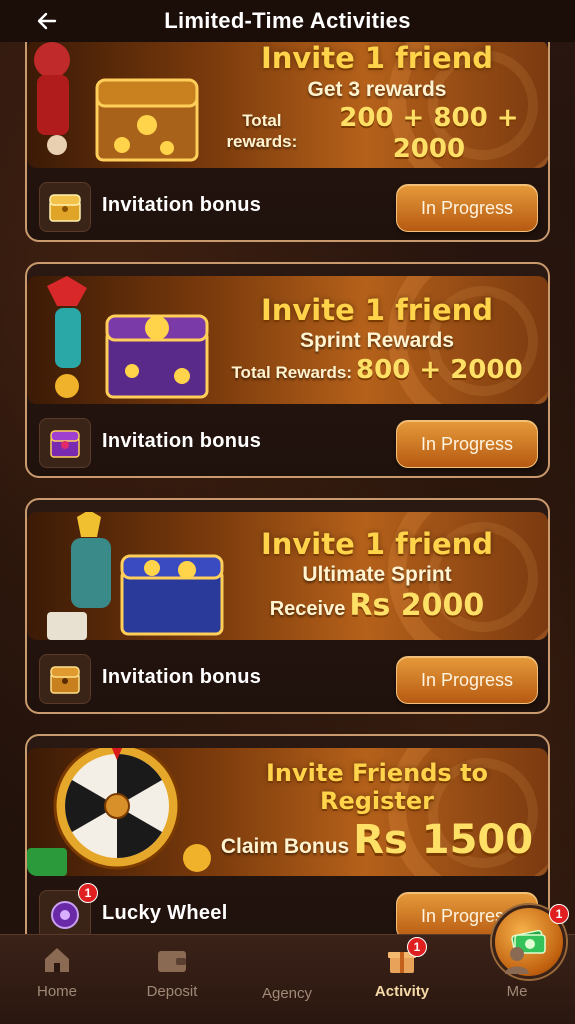 This screenshot has width=575, height=1024. What do you see at coordinates (262, 131) in the screenshot?
I see `banner-total-label: Total rewards:` at bounding box center [262, 131].